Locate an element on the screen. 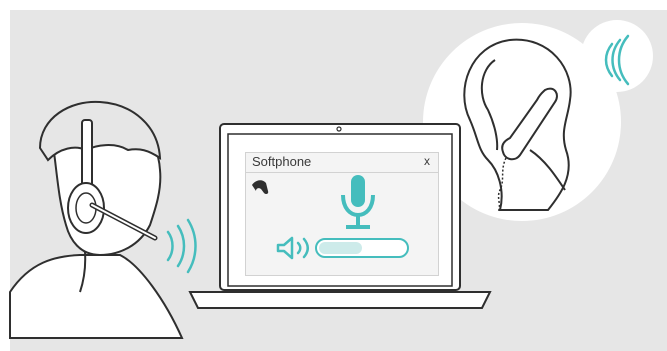 Image resolution: width=667 pixels, height=351 pixels. phone-handset-icon is located at coordinates (260, 187).